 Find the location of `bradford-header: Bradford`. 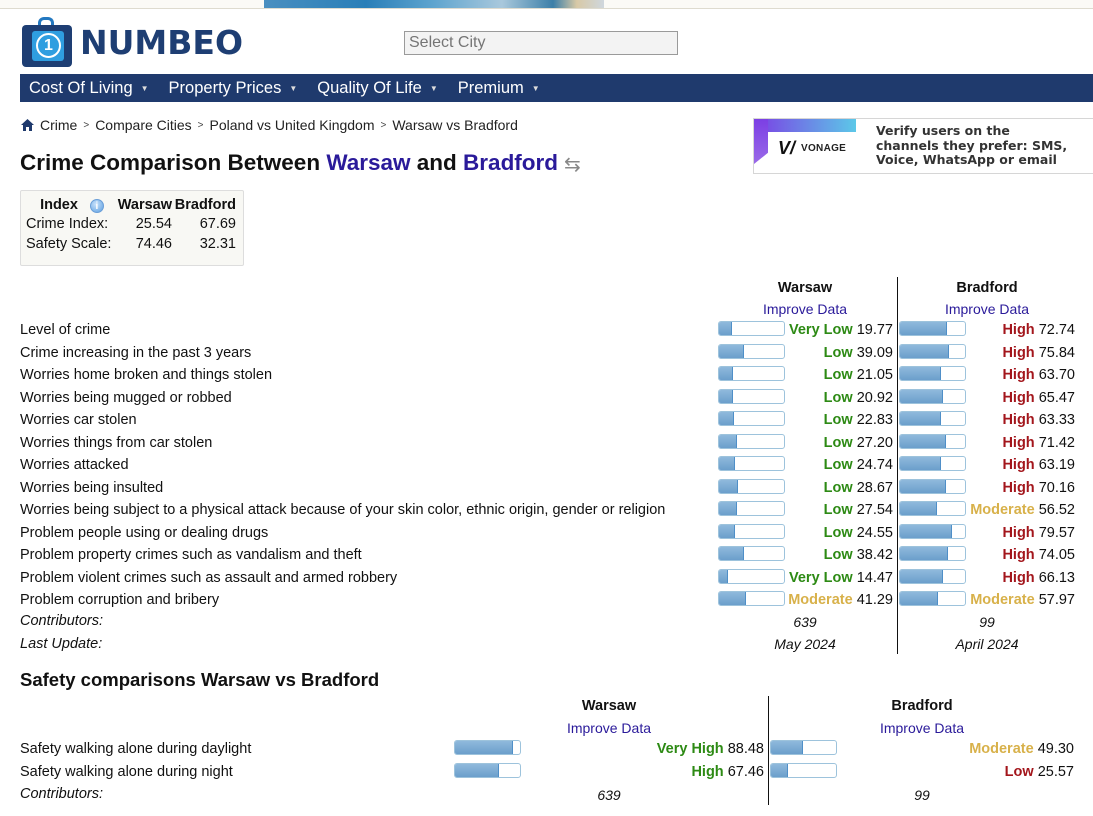

bradford-header: Bradford is located at coordinates (205, 205).